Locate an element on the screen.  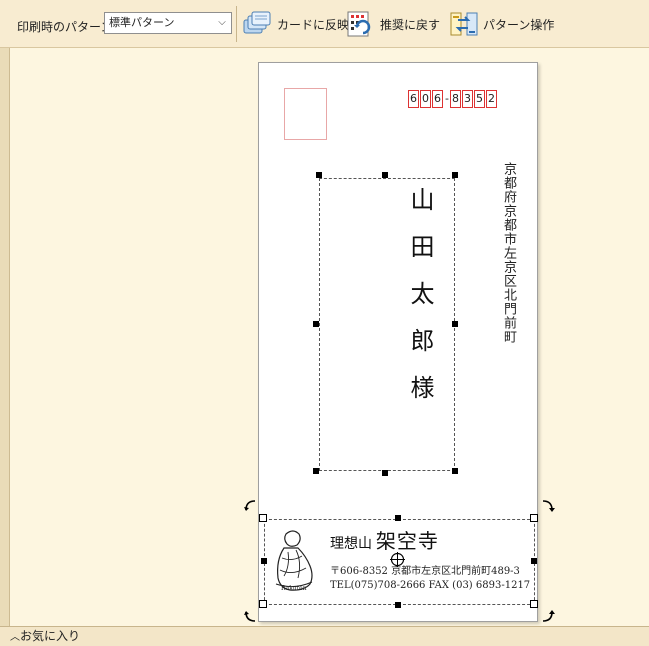
pattern-label: 印刷時のパターン is located at coordinates (65, 27).